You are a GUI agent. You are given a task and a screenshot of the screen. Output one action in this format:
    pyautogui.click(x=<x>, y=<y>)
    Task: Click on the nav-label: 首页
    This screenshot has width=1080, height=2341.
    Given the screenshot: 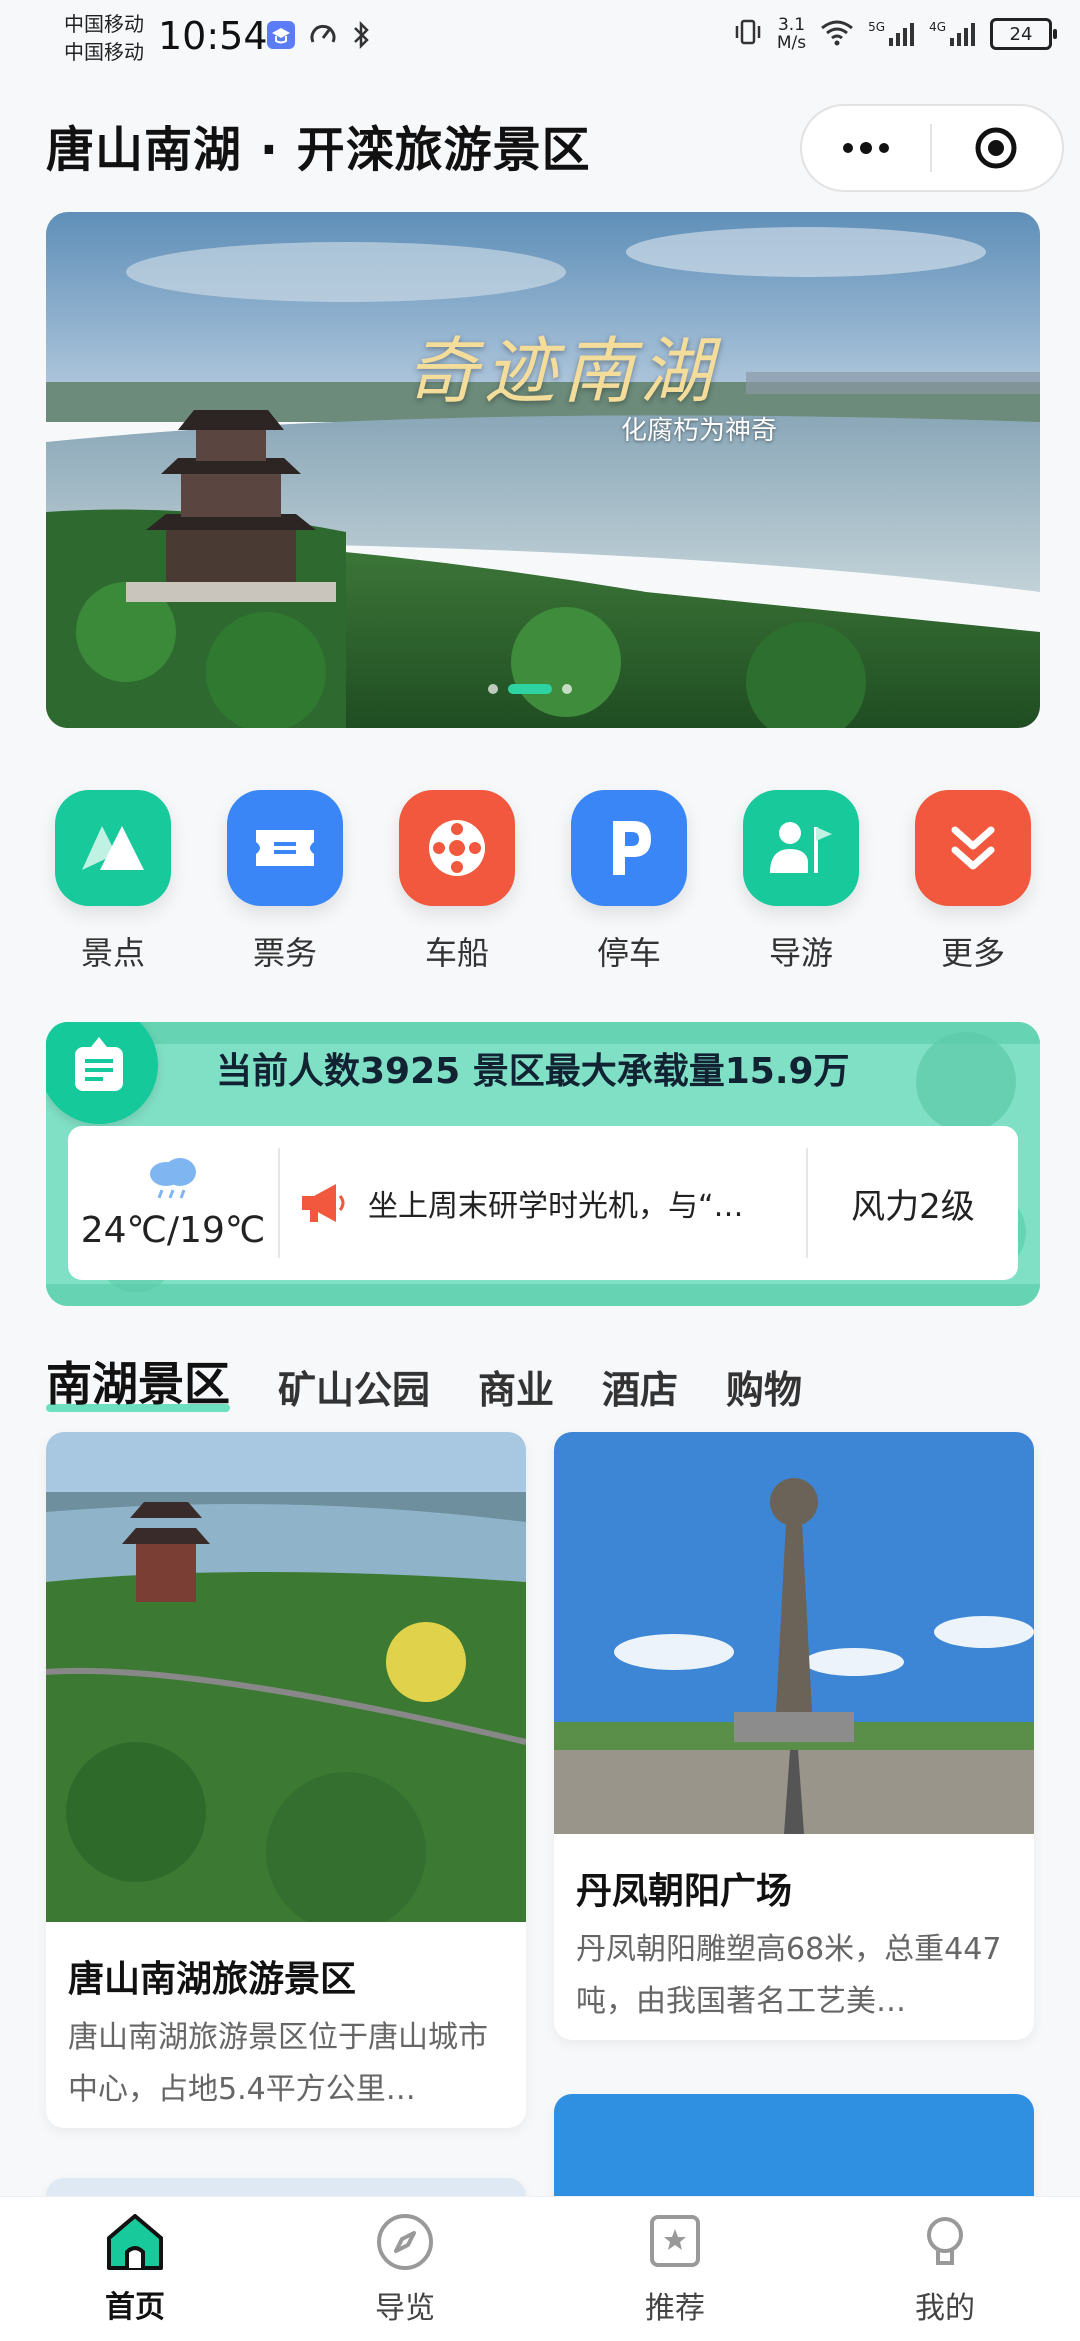 What is the action you would take?
    pyautogui.click(x=135, y=2307)
    